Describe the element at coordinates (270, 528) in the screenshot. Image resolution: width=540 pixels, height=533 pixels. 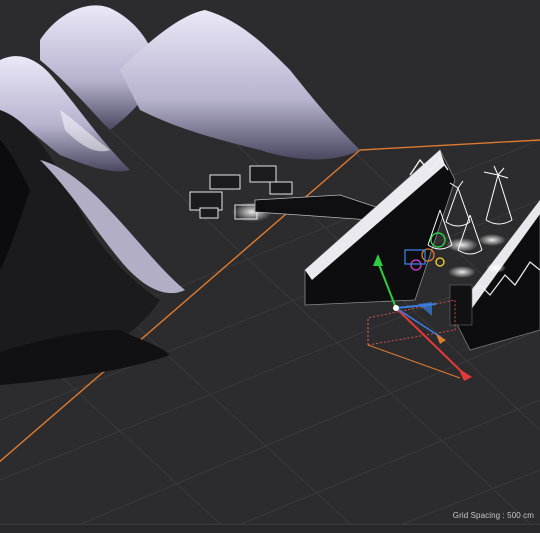
I see `viewport-bottom-bar` at that location.